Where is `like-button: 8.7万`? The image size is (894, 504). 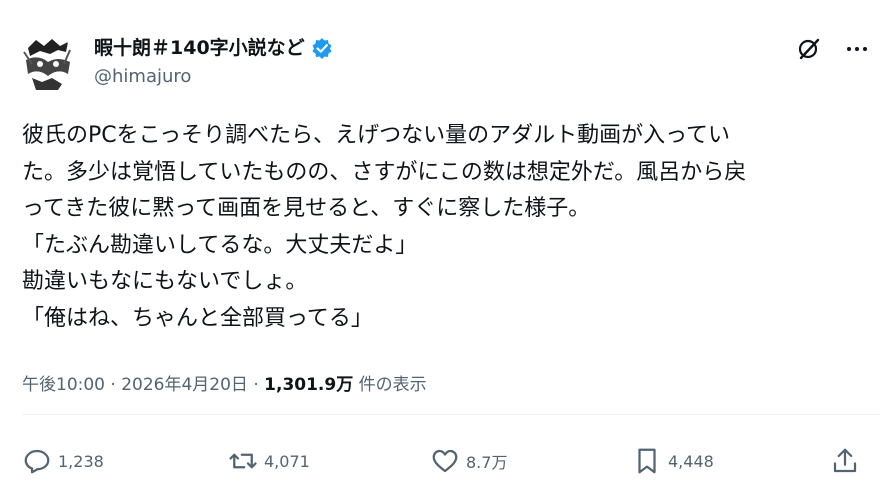 like-button: 8.7万 is located at coordinates (468, 461).